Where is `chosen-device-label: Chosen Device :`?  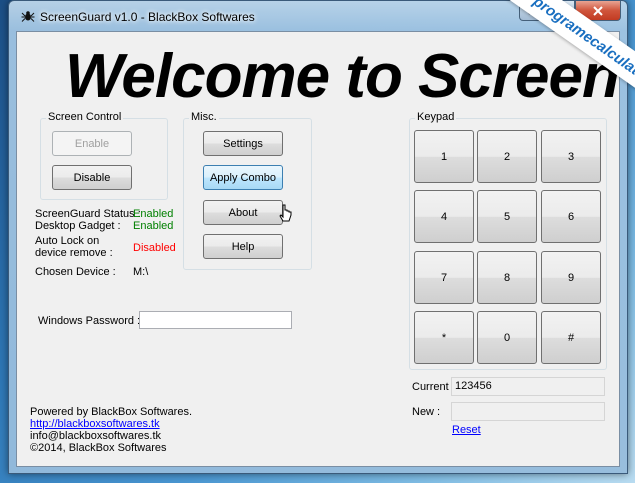 chosen-device-label: Chosen Device : is located at coordinates (75, 272).